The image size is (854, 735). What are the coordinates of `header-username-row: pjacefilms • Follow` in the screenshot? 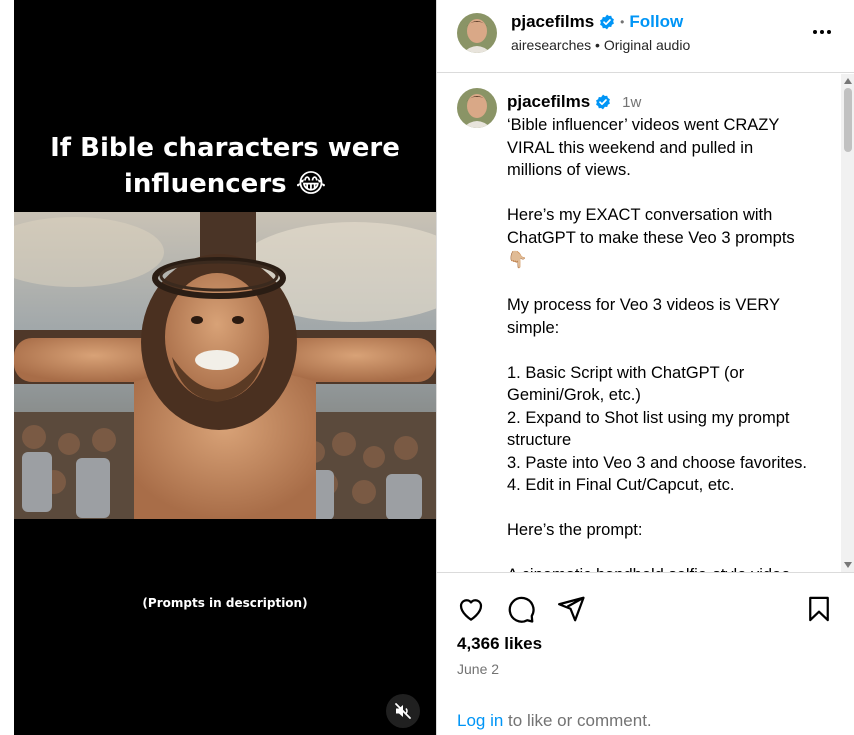 It's located at (597, 22).